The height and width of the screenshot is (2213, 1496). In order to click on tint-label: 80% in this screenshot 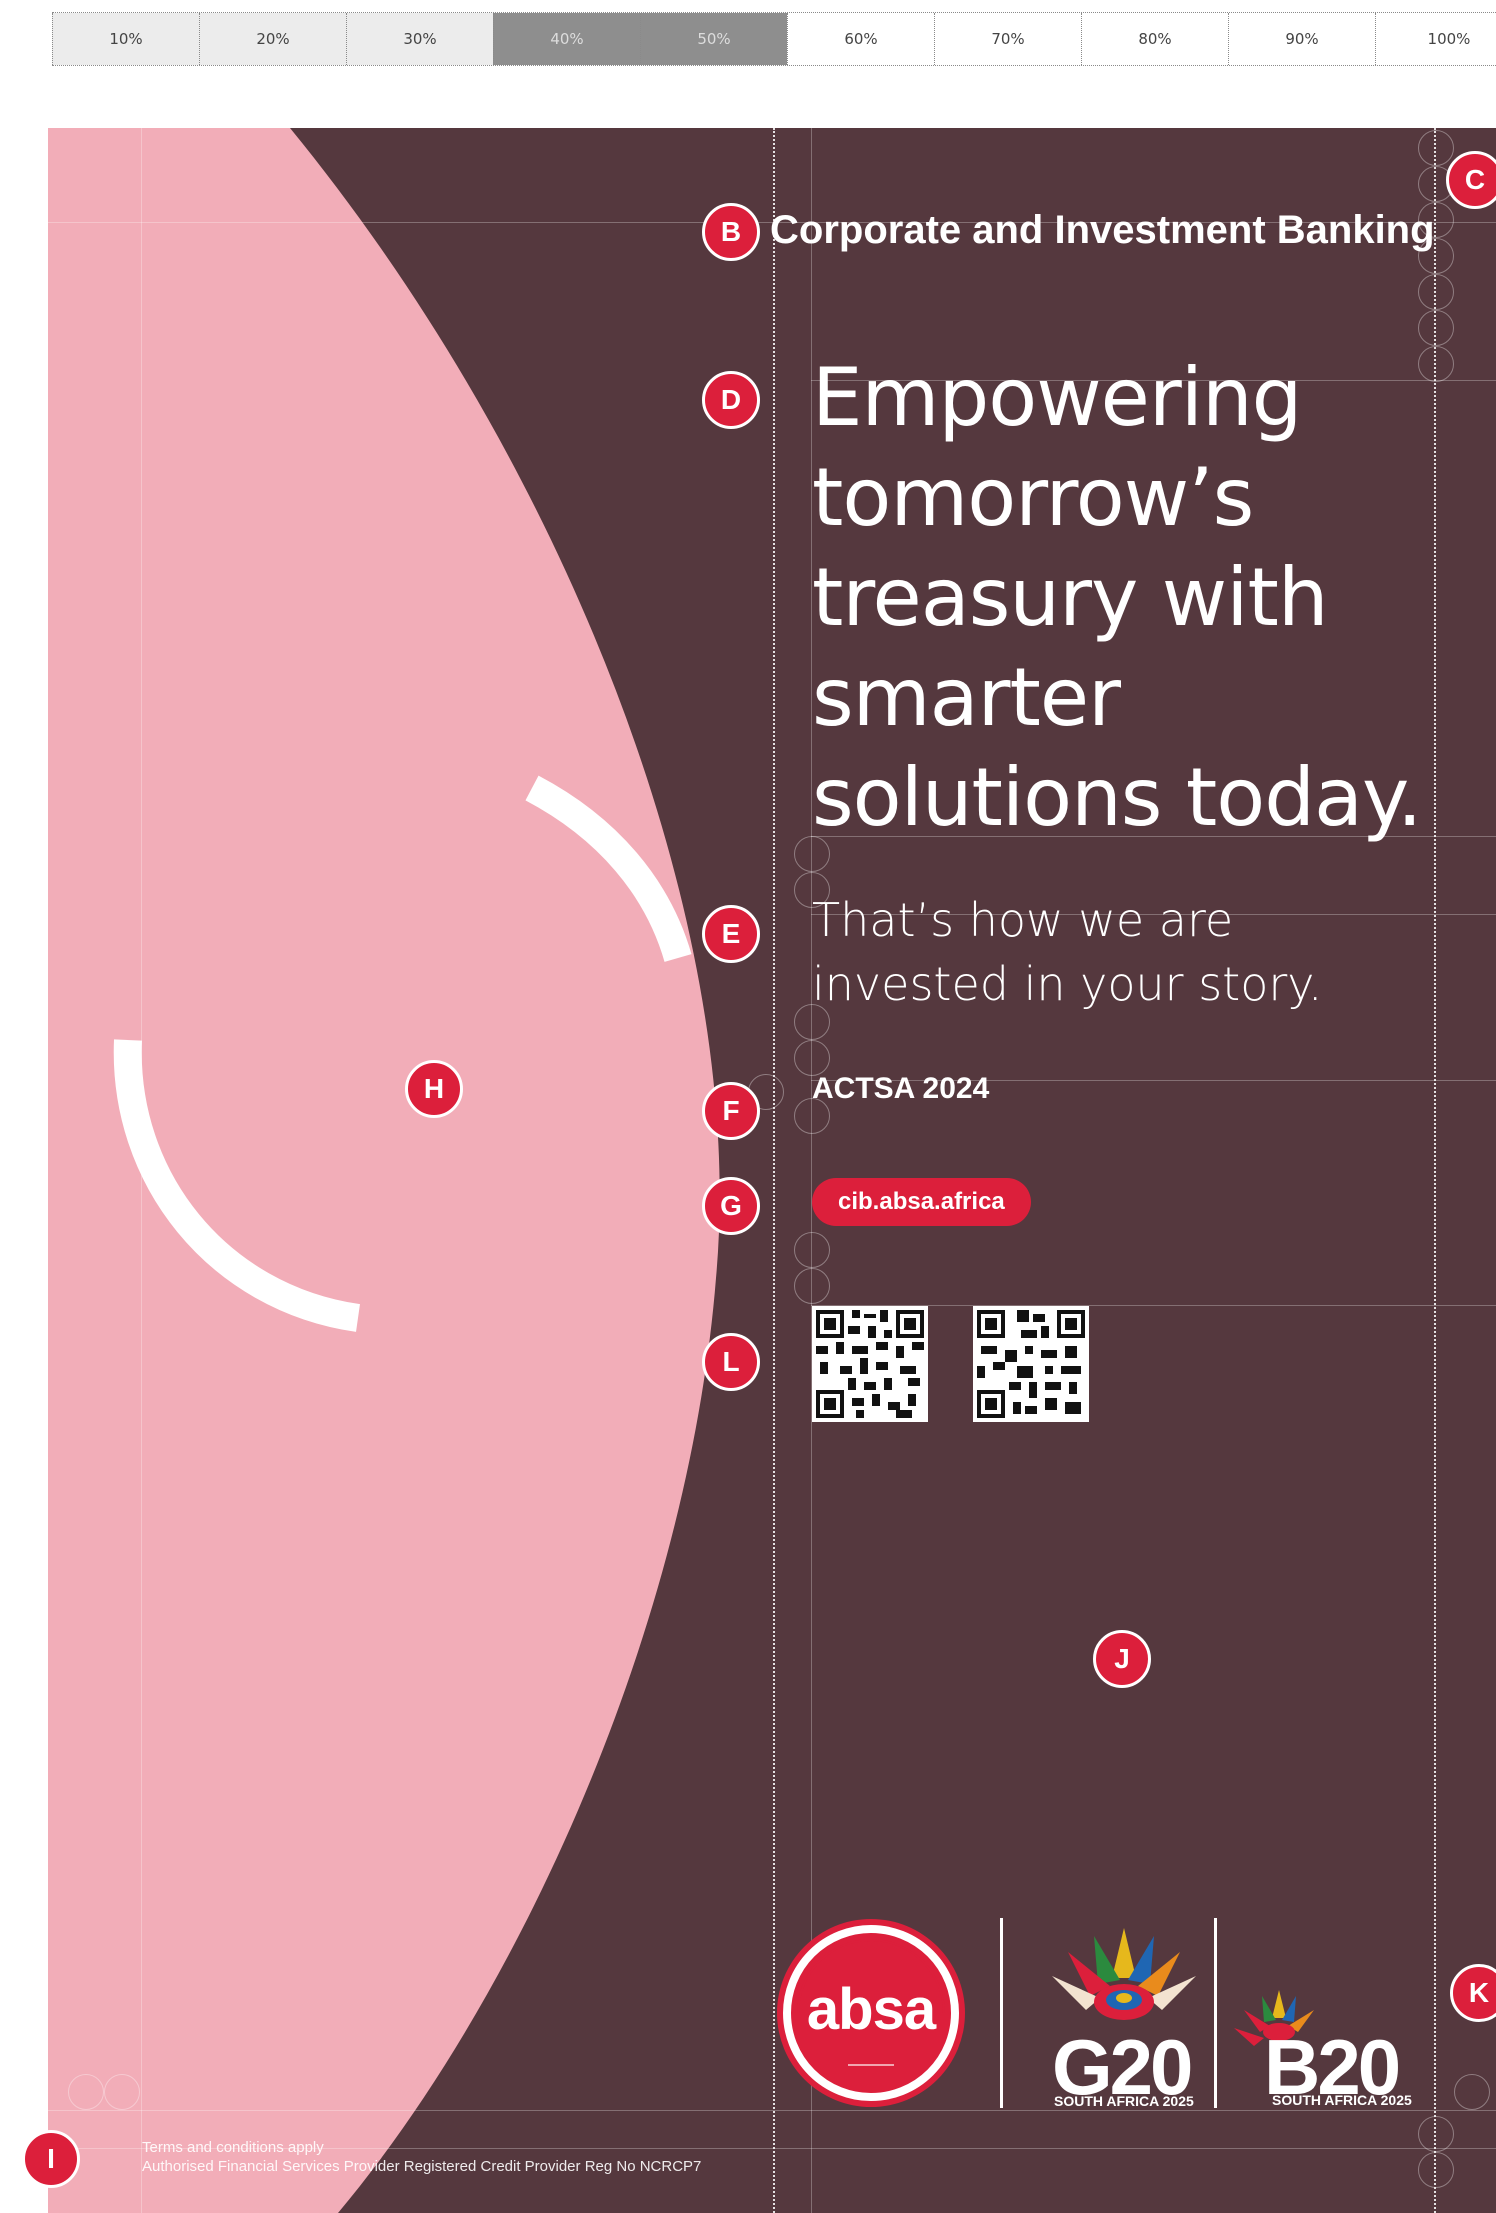, I will do `click(1155, 39)`.